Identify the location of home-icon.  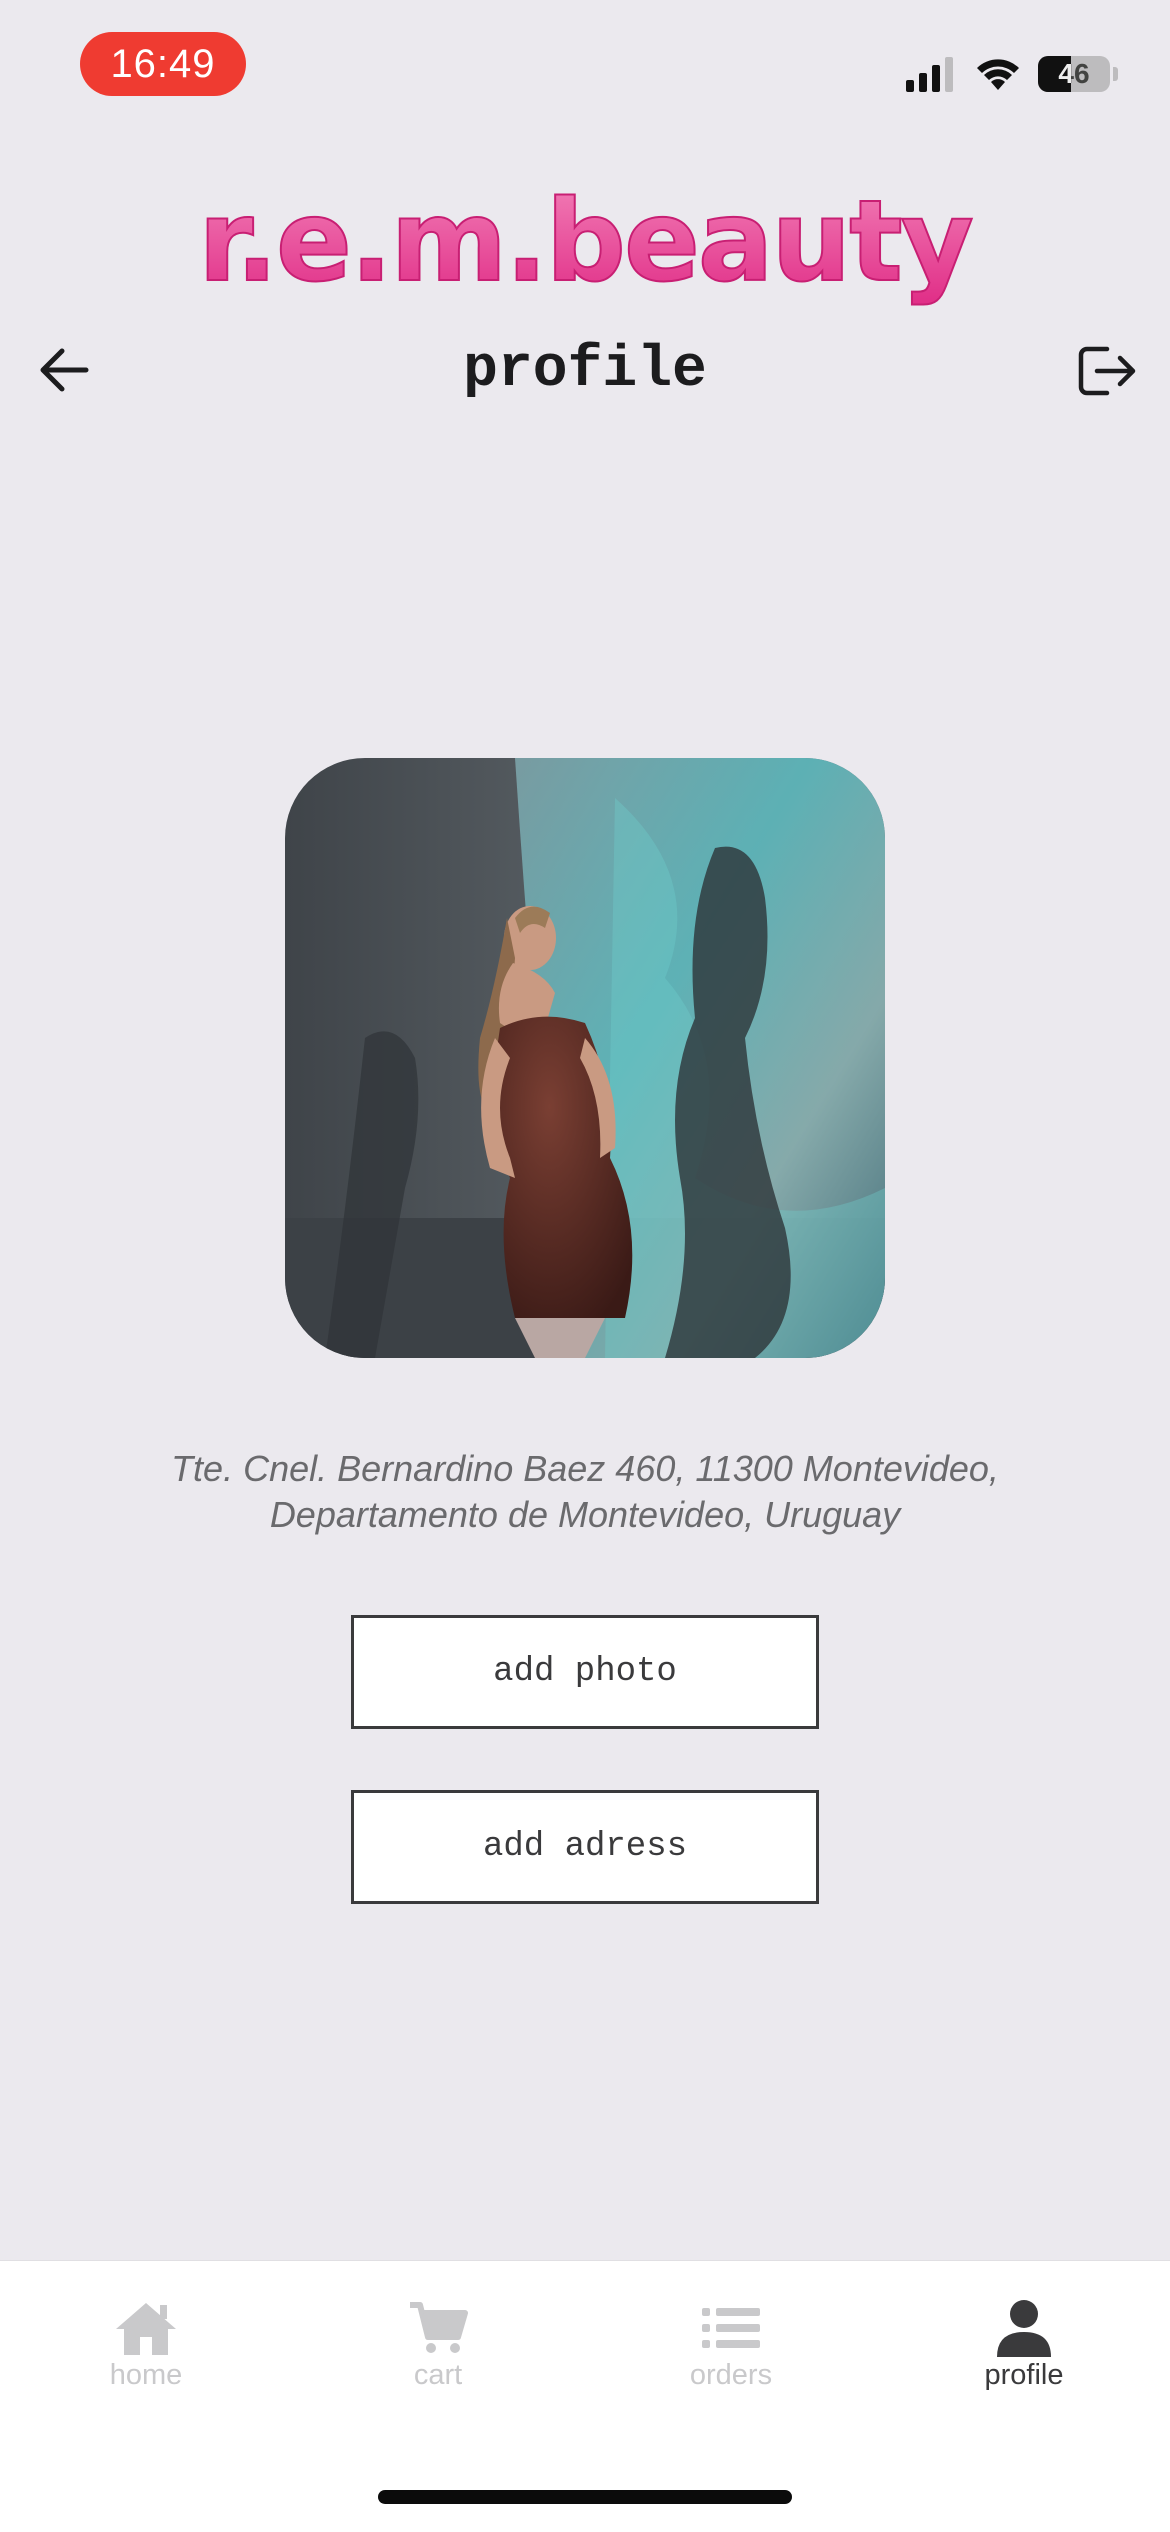
(146, 2328).